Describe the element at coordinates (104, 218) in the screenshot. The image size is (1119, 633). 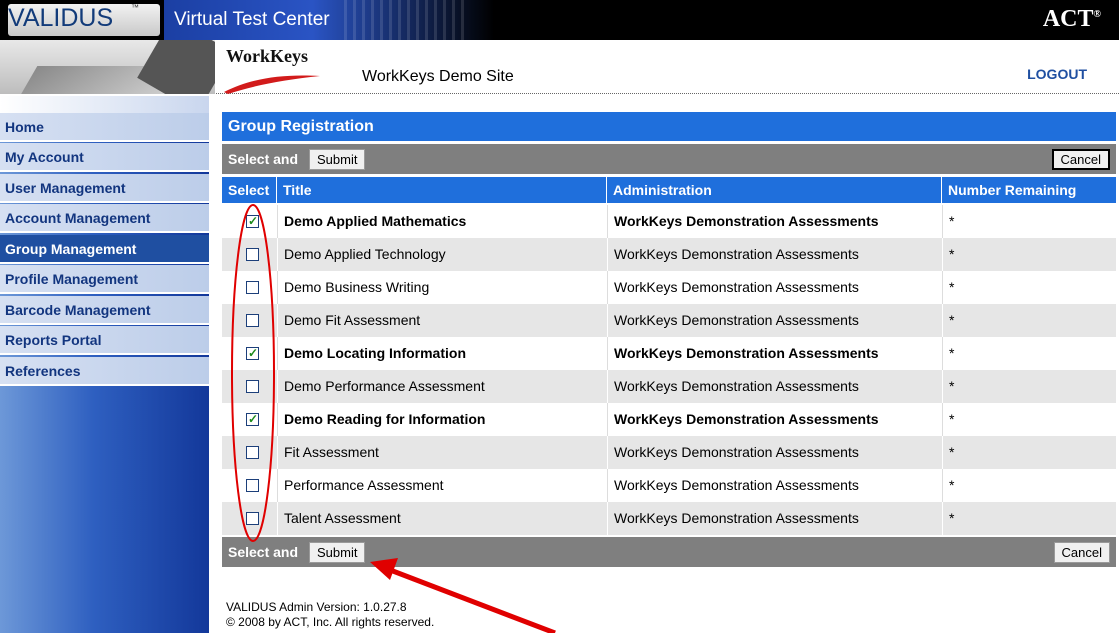
I see `sidebar-item-account-management: Account Management` at that location.